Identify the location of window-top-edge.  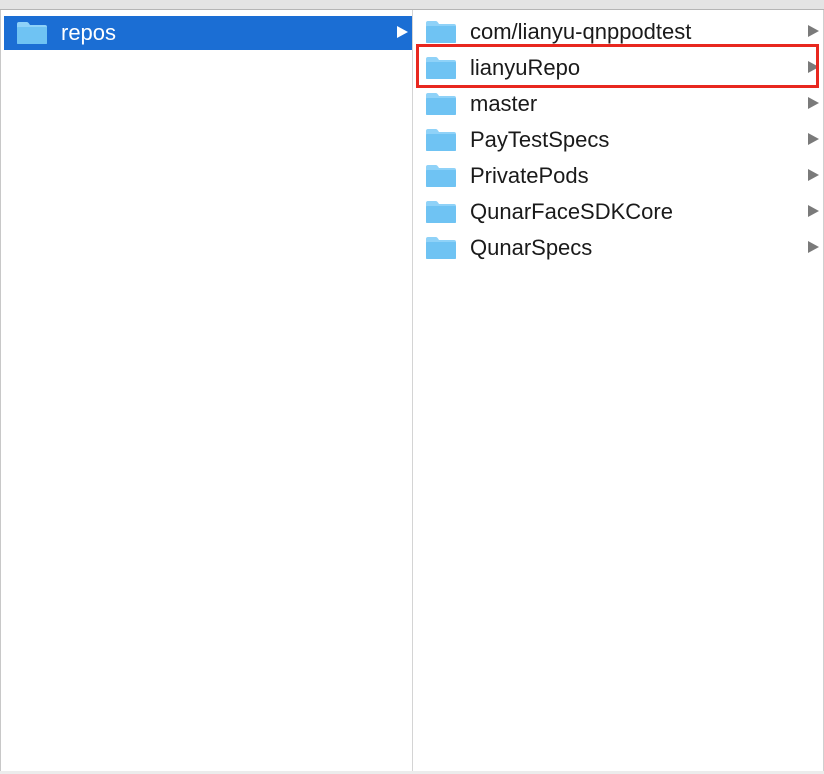
(412, 5).